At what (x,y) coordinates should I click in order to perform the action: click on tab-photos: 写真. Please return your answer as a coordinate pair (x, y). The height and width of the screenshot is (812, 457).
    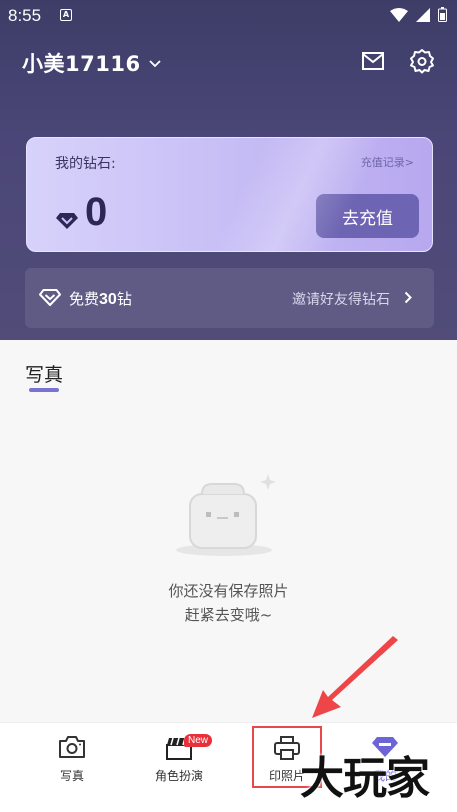
    Looking at the image, I should click on (72, 767).